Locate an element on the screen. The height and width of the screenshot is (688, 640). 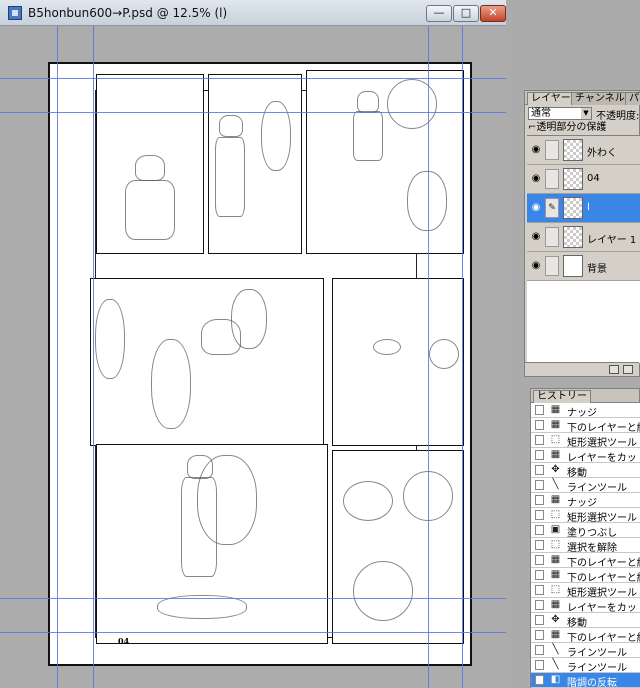
nudge-icon: ▦ is located at coordinates (555, 409).